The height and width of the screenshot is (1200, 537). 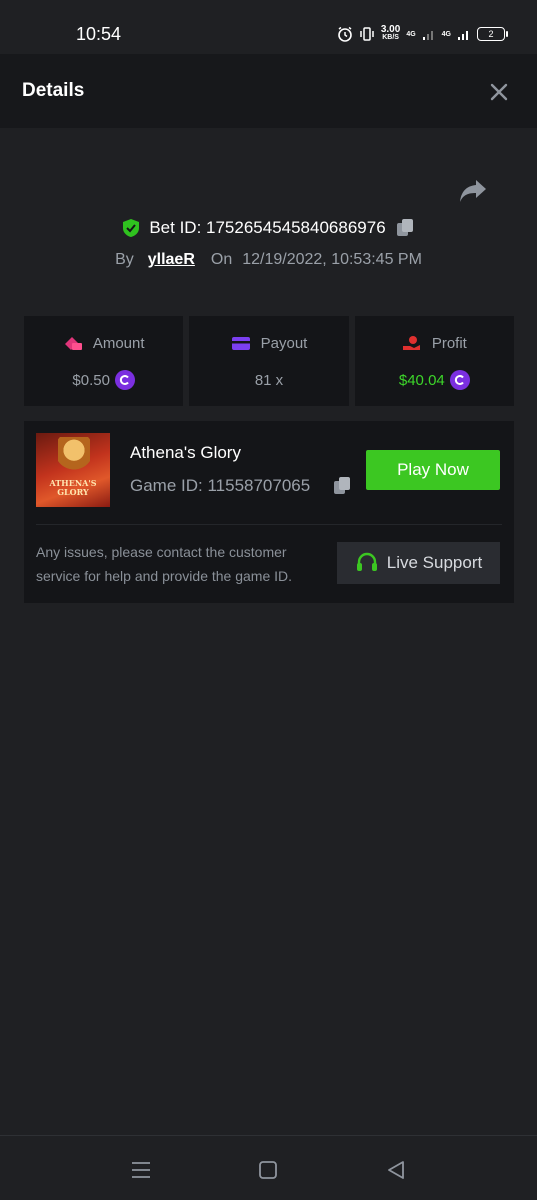 What do you see at coordinates (118, 343) in the screenshot?
I see `amount-label: Amount` at bounding box center [118, 343].